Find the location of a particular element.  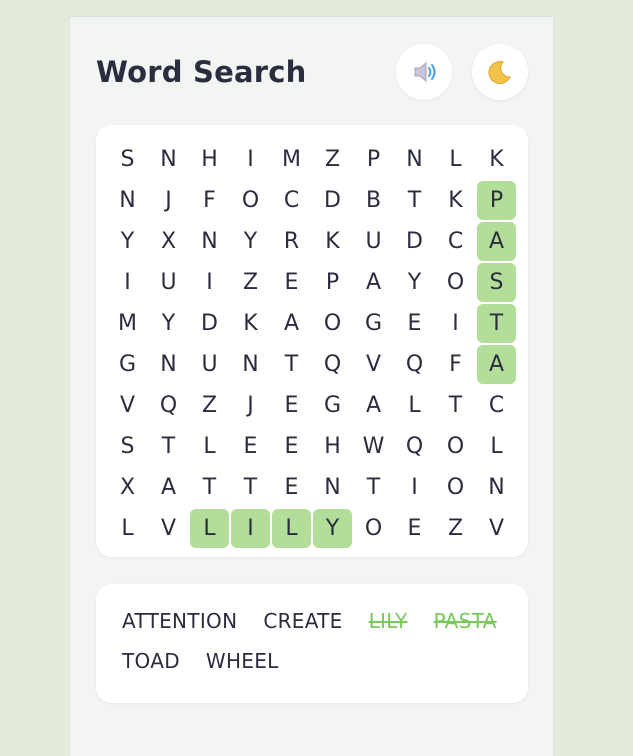

grid-cell: B is located at coordinates (373, 200).